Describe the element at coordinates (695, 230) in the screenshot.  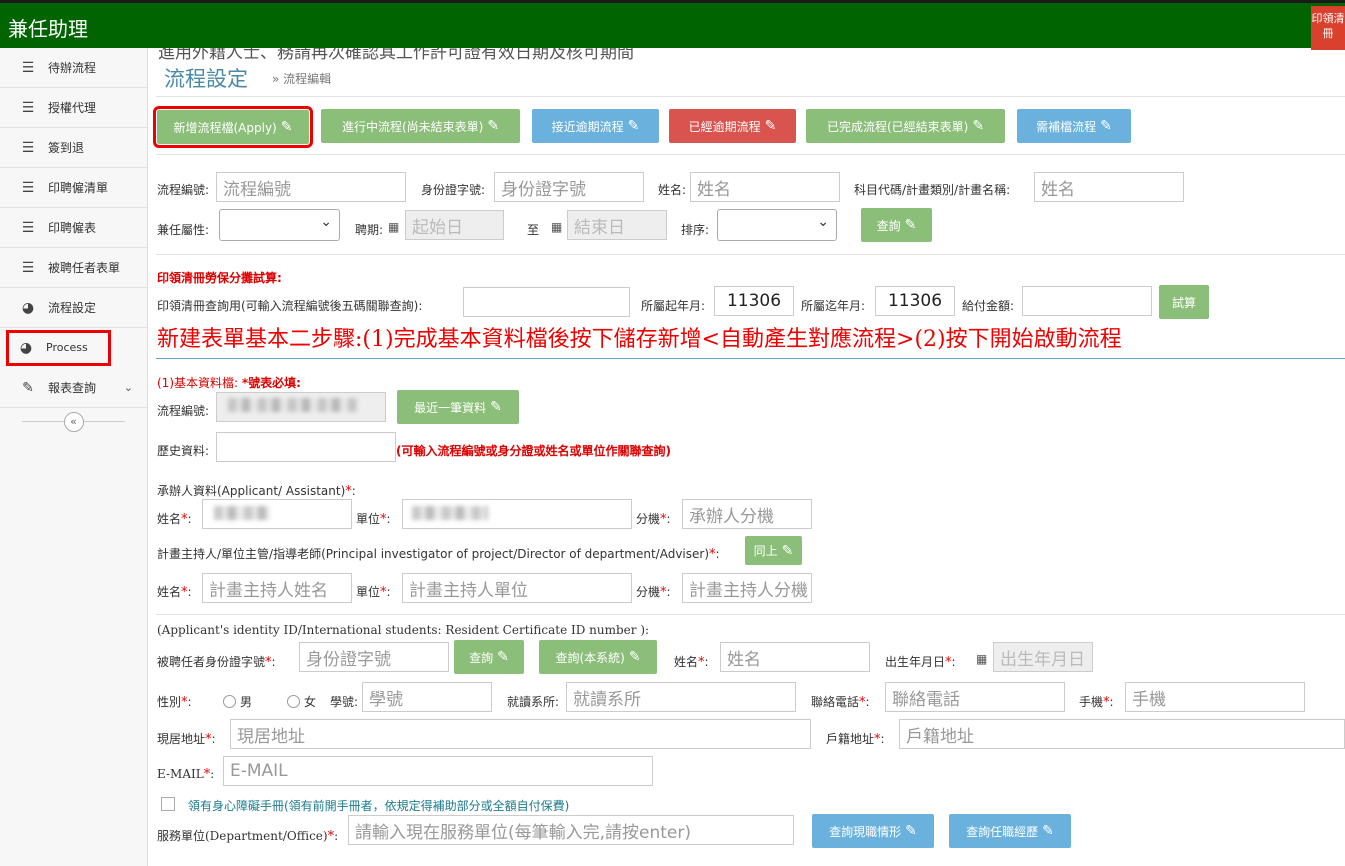
I see `sort-label: 排序:` at that location.